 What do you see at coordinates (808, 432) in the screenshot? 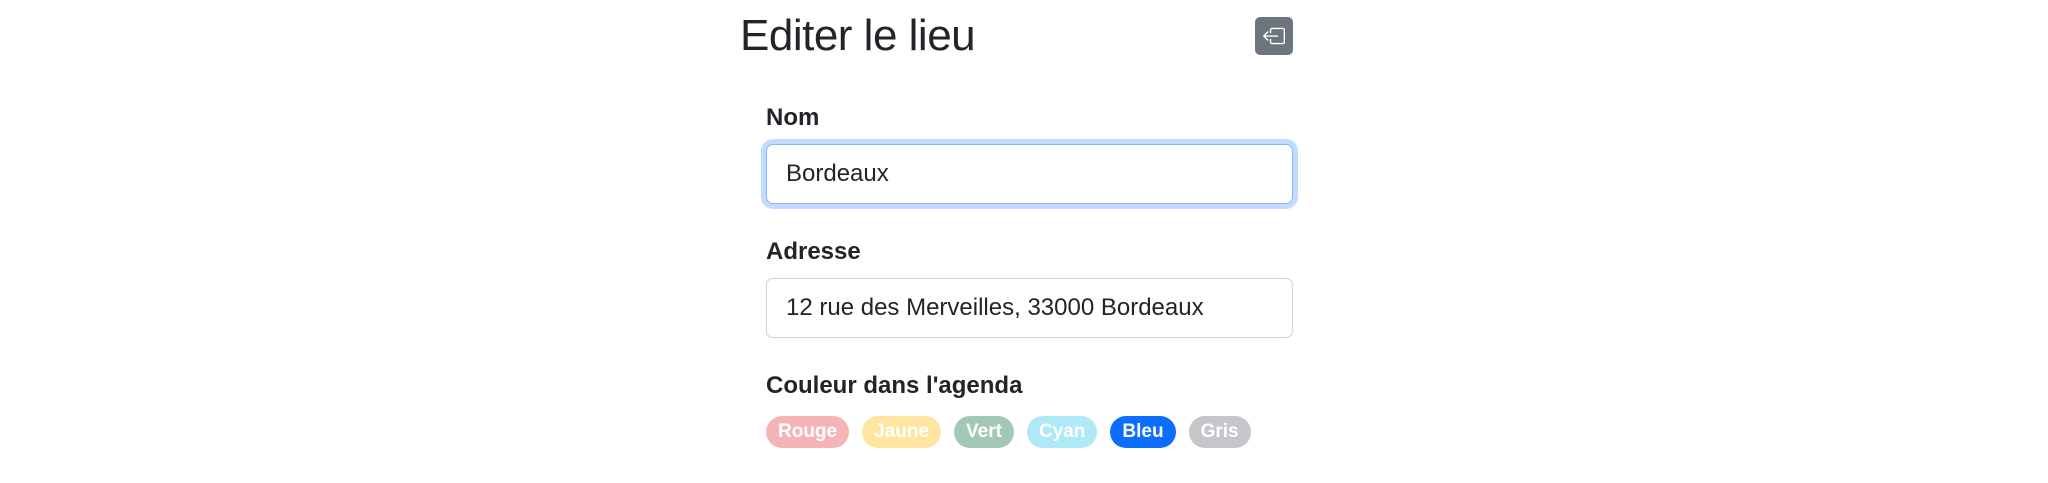
I see `color-option-rouge: Rouge` at bounding box center [808, 432].